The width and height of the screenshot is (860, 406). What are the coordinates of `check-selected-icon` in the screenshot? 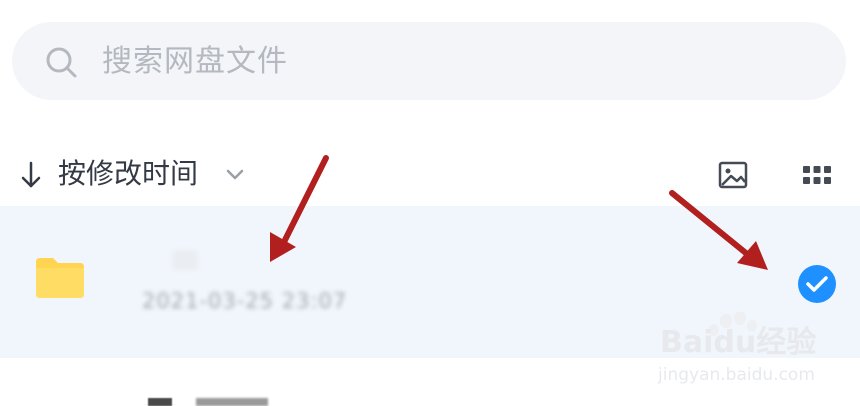 It's located at (817, 284).